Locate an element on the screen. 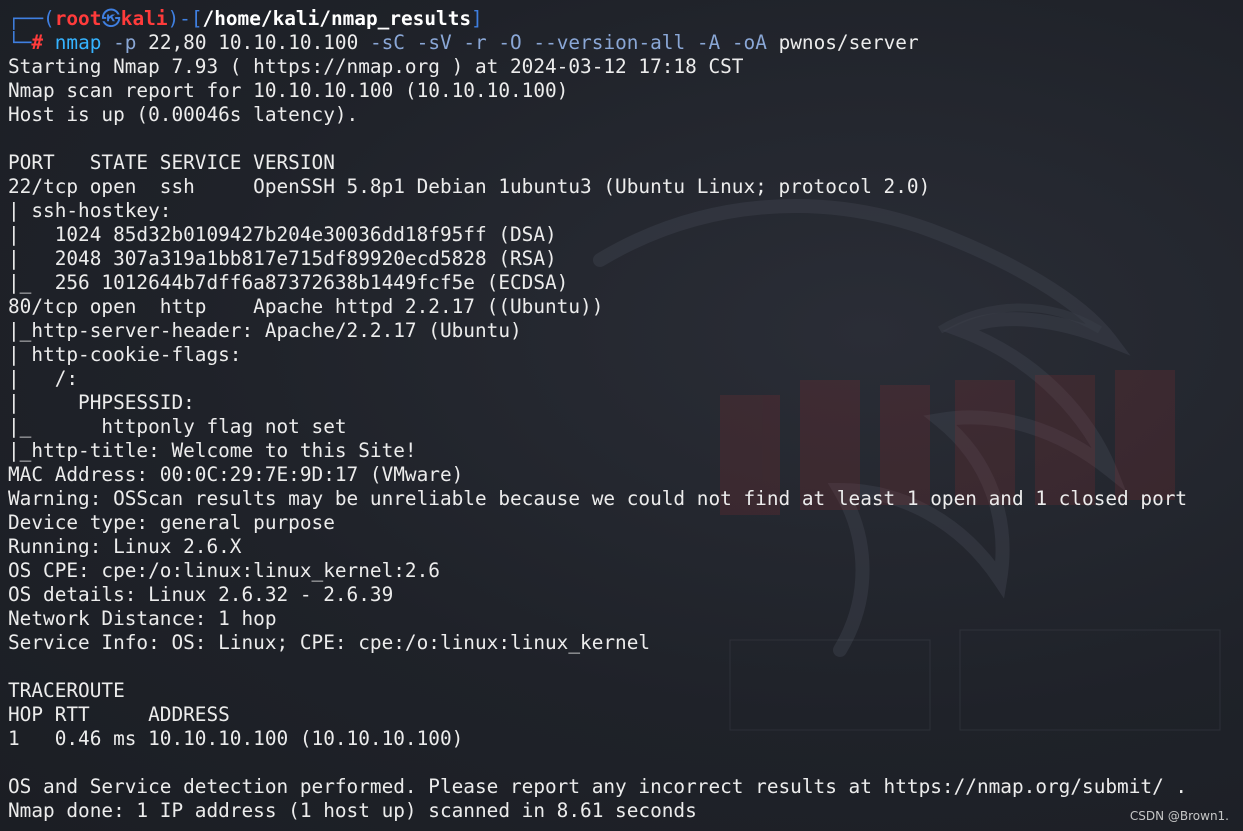  command-arg-output: pwnos/server is located at coordinates (842, 42).